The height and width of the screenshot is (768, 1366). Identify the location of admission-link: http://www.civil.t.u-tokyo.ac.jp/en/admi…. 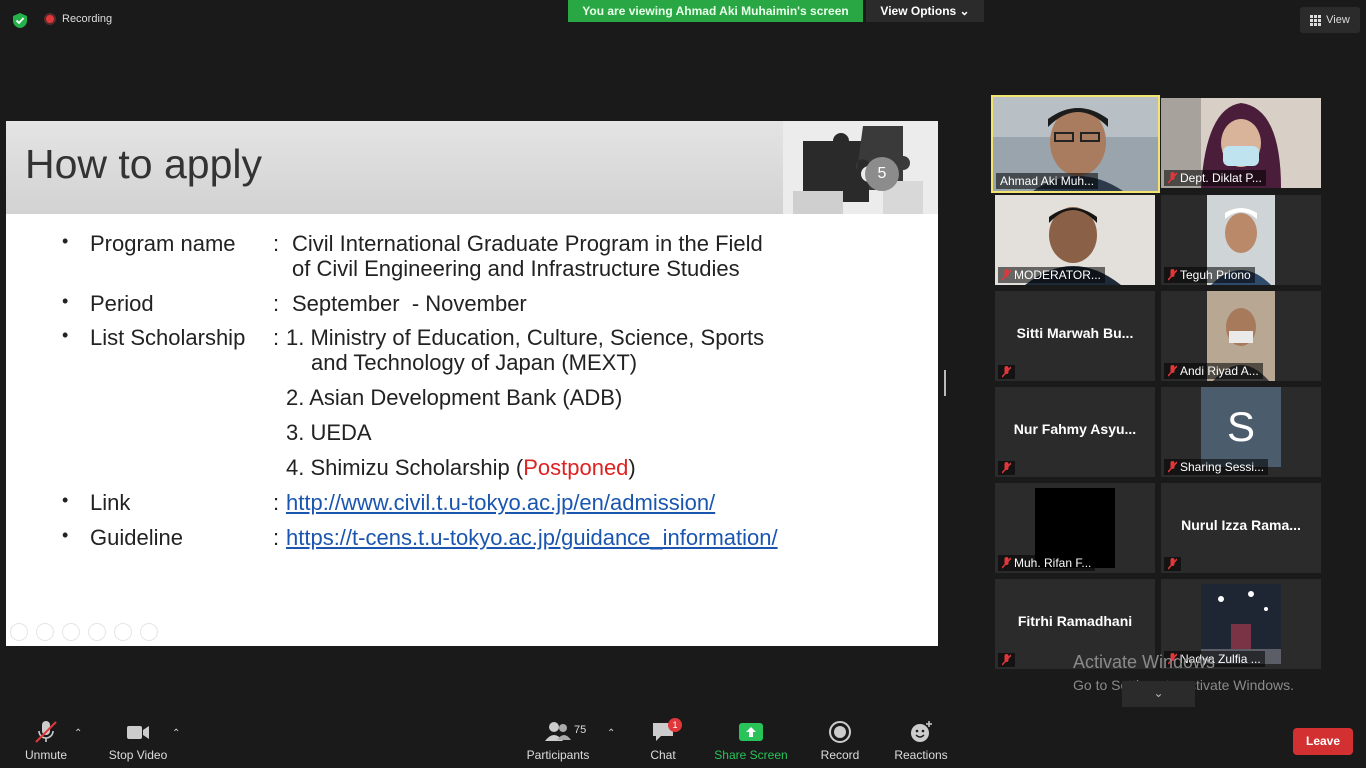
(500, 503).